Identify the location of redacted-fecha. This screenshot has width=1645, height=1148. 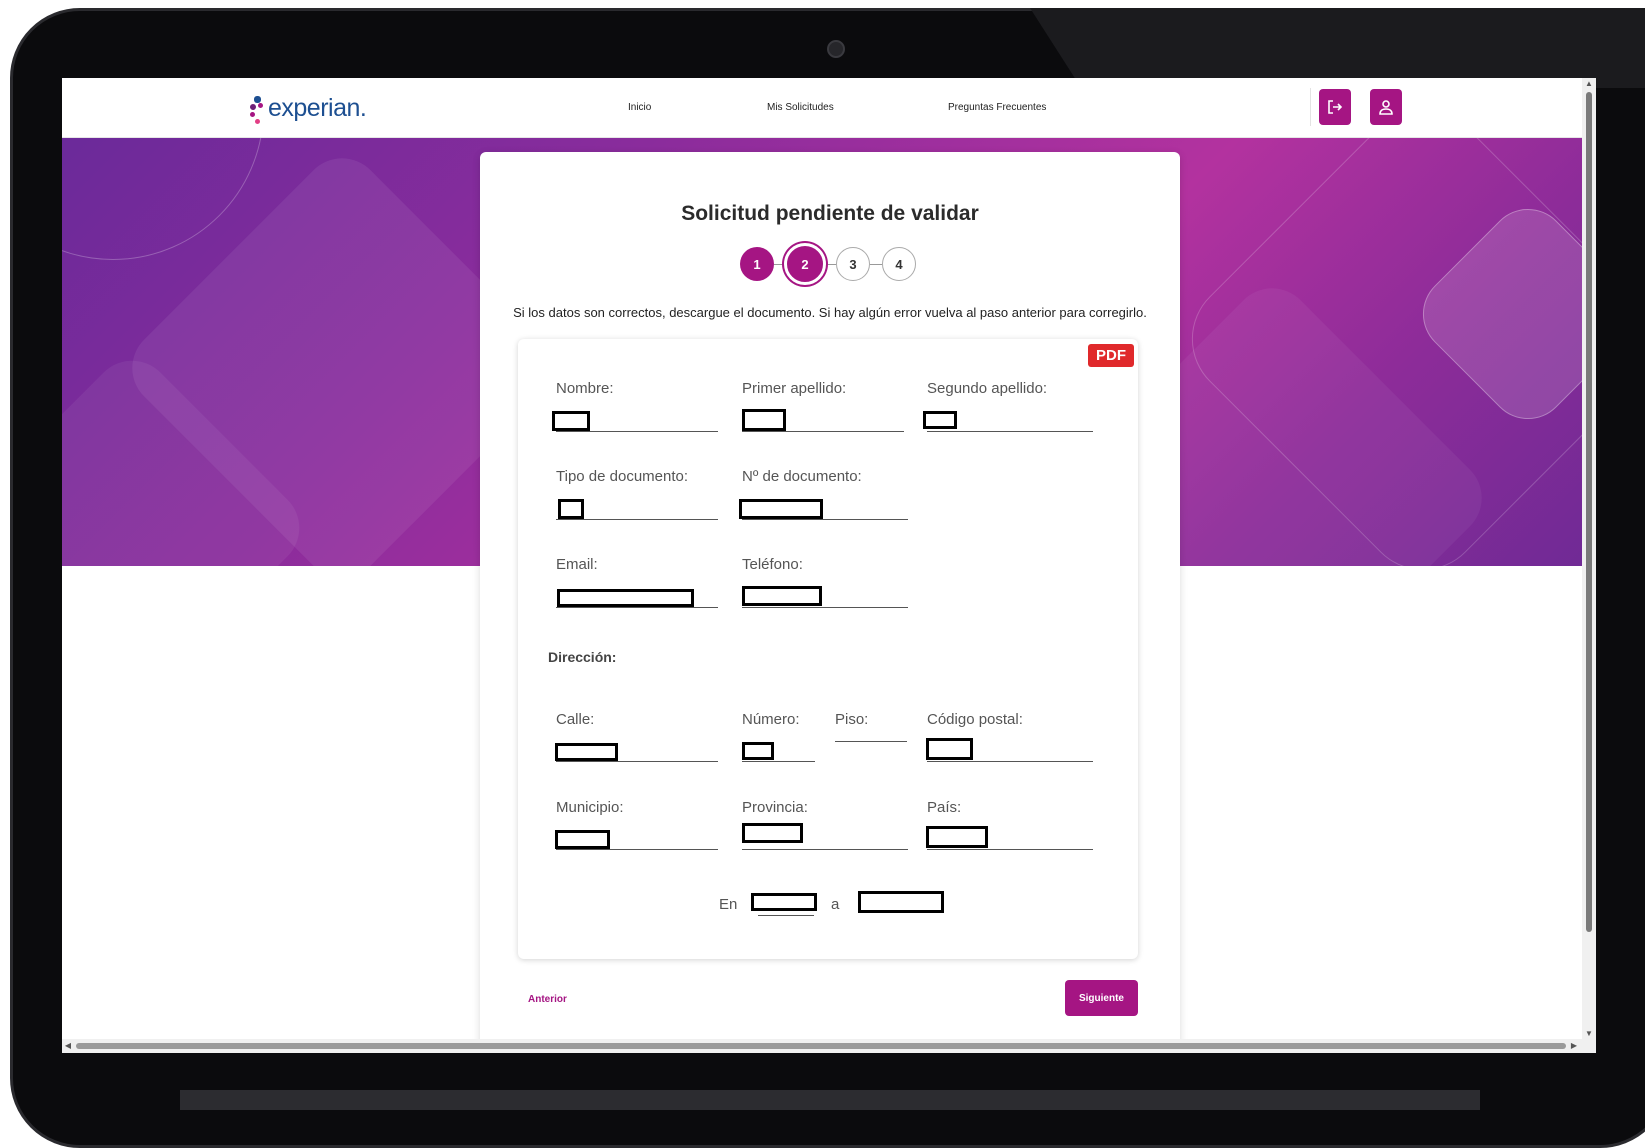
(901, 902).